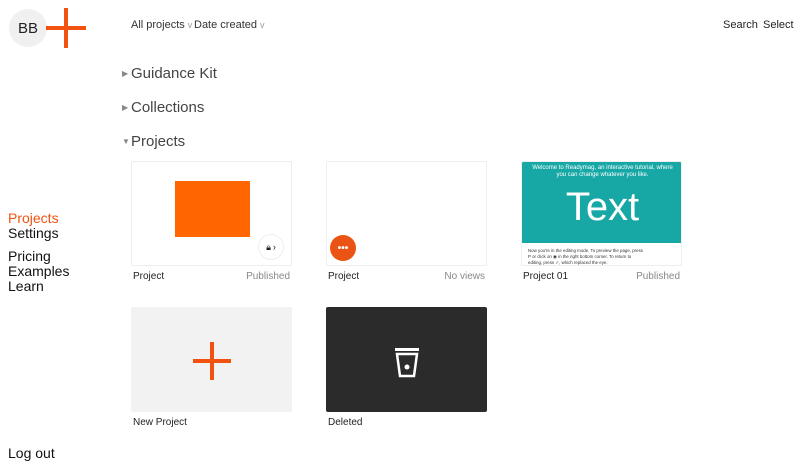 The height and width of the screenshot is (470, 800). What do you see at coordinates (407, 363) in the screenshot?
I see `trash-icon` at bounding box center [407, 363].